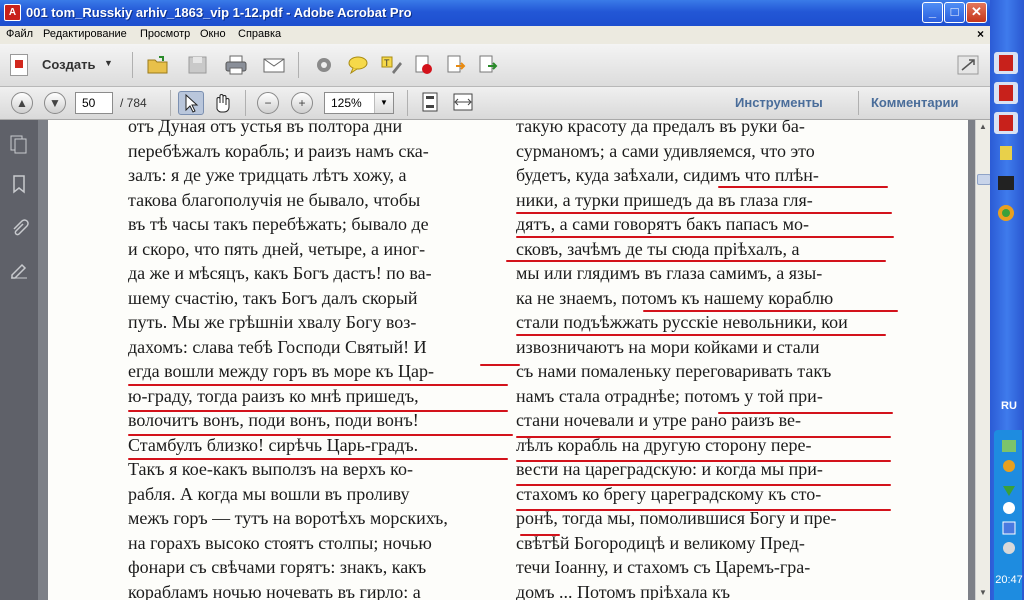 Image resolution: width=1024 pixels, height=600 pixels. Describe the element at coordinates (19, 270) in the screenshot. I see `signatures-icon` at that location.